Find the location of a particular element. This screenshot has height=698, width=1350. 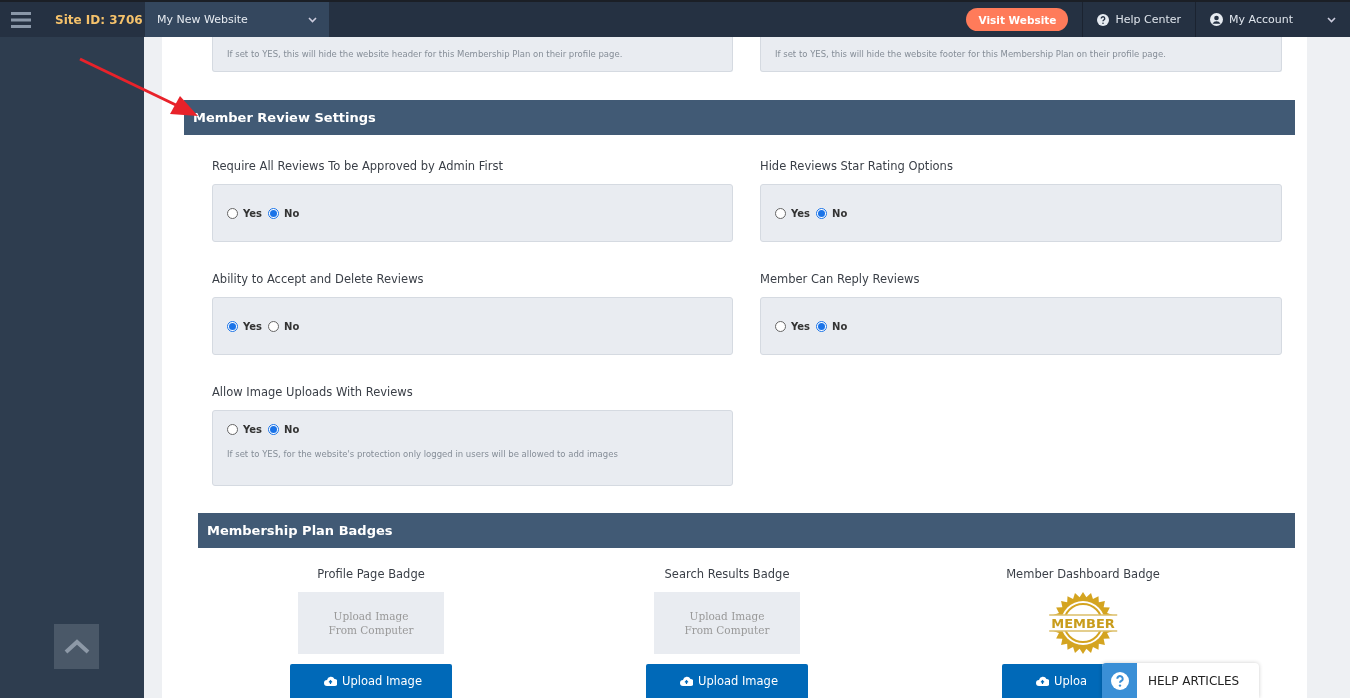

chevron-up-icon is located at coordinates (76, 646).